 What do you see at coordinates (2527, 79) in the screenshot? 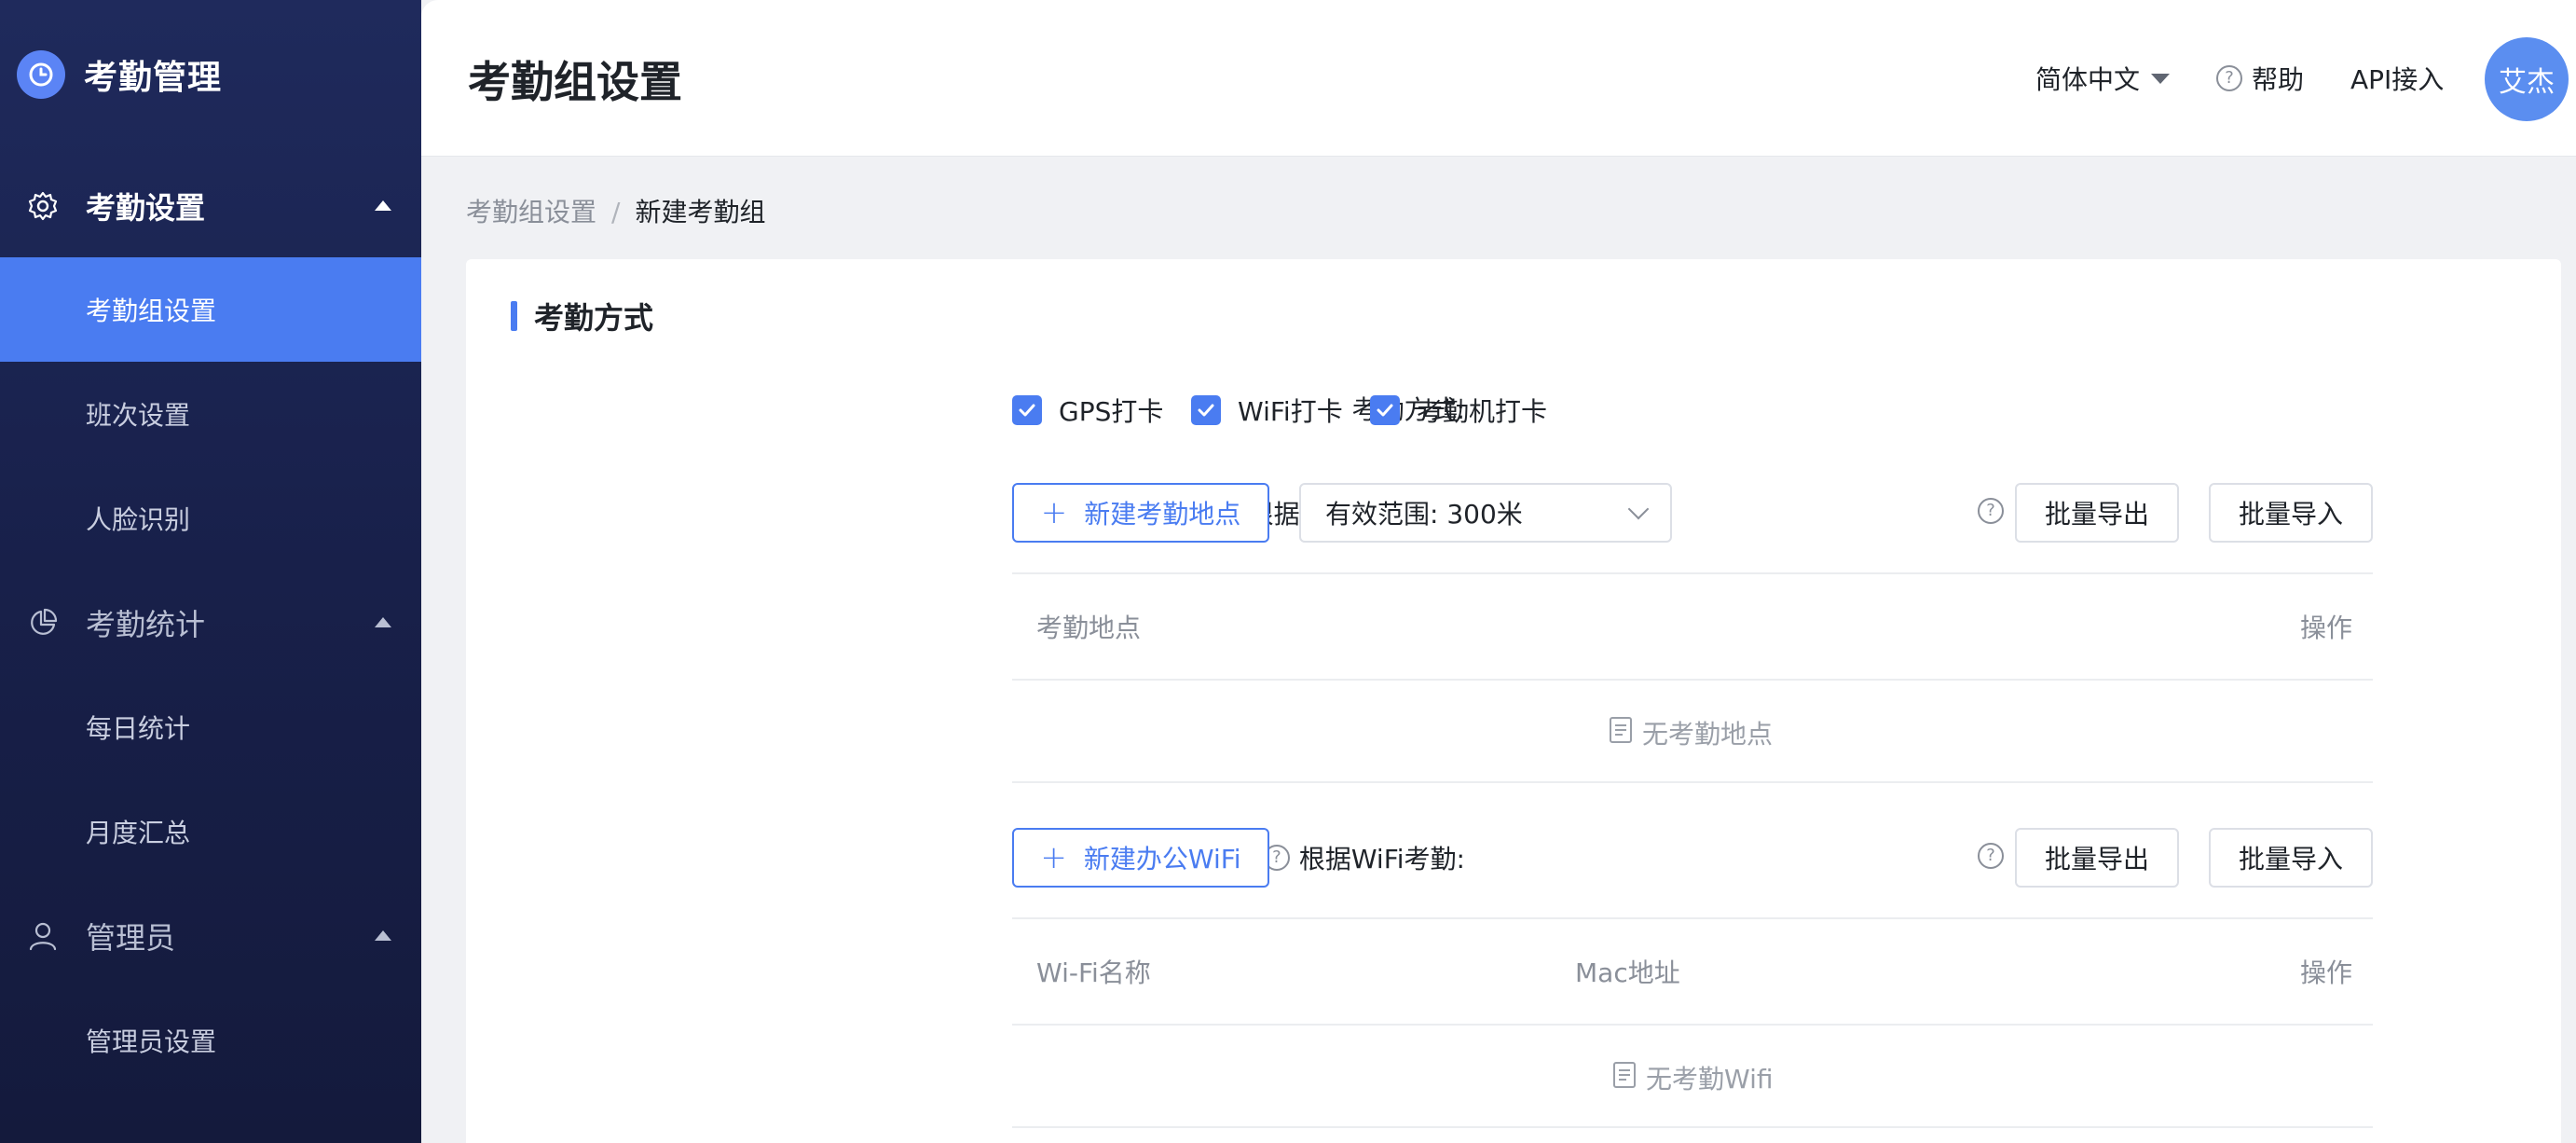
I see `avatar: 艾杰` at bounding box center [2527, 79].